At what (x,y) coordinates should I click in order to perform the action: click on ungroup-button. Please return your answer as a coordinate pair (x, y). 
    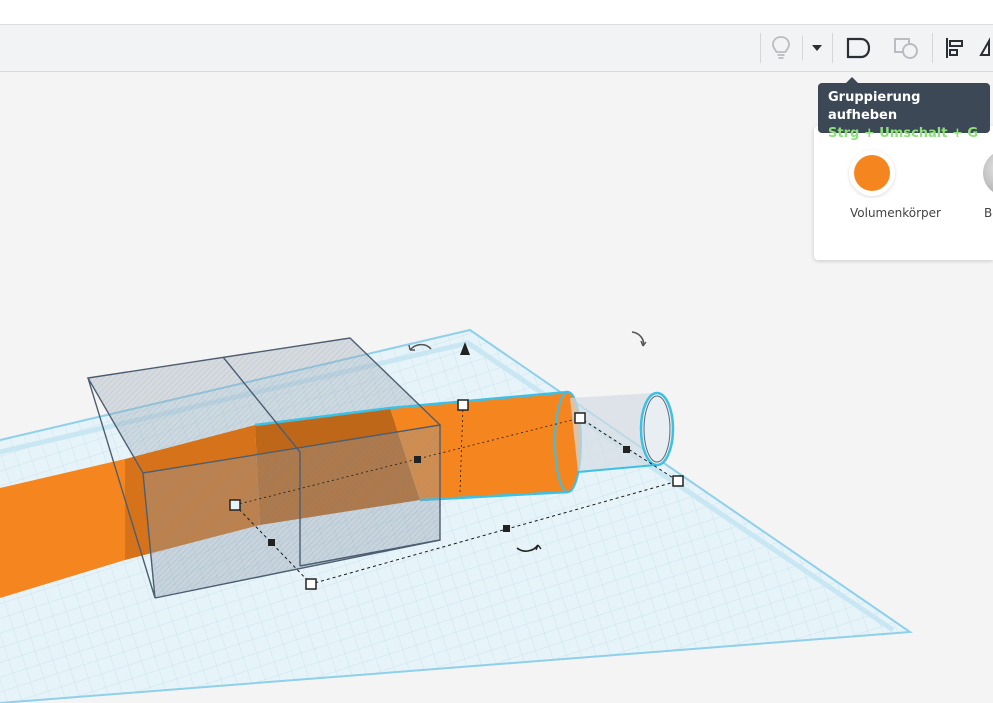
    Looking at the image, I should click on (906, 48).